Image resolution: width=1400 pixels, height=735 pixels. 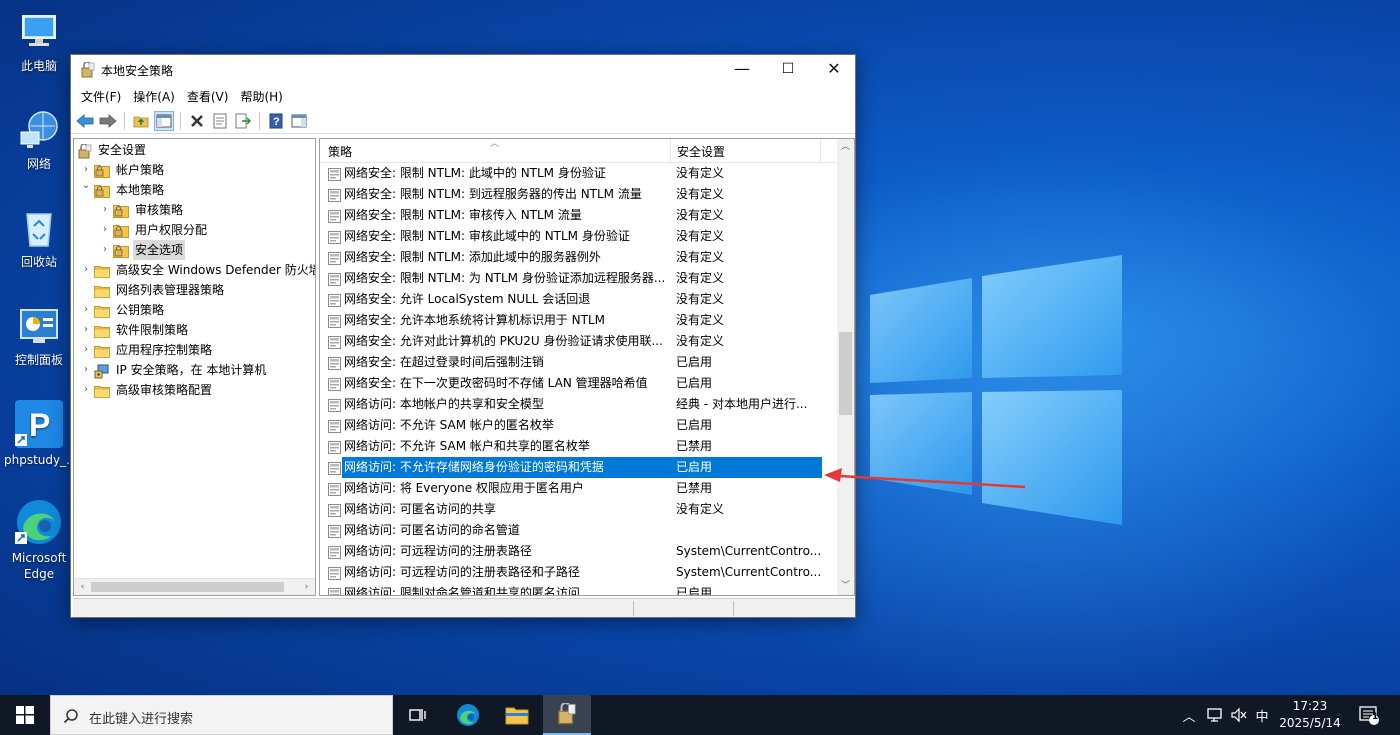 What do you see at coordinates (579, 383) in the screenshot?
I see `policy-row: 网络安全: 在下一次更改密码时不存储 LAN 管理器哈希值 已启用` at bounding box center [579, 383].